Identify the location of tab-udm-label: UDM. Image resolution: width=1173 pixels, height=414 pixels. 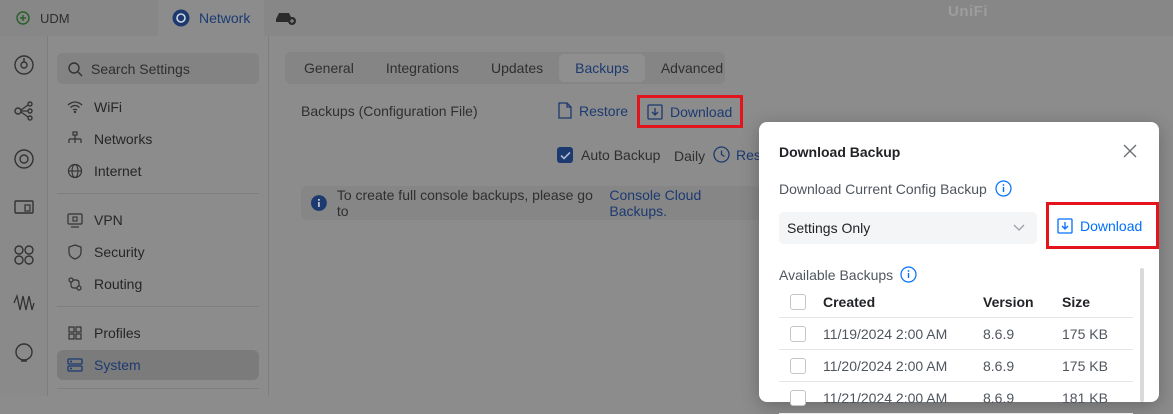
(55, 18).